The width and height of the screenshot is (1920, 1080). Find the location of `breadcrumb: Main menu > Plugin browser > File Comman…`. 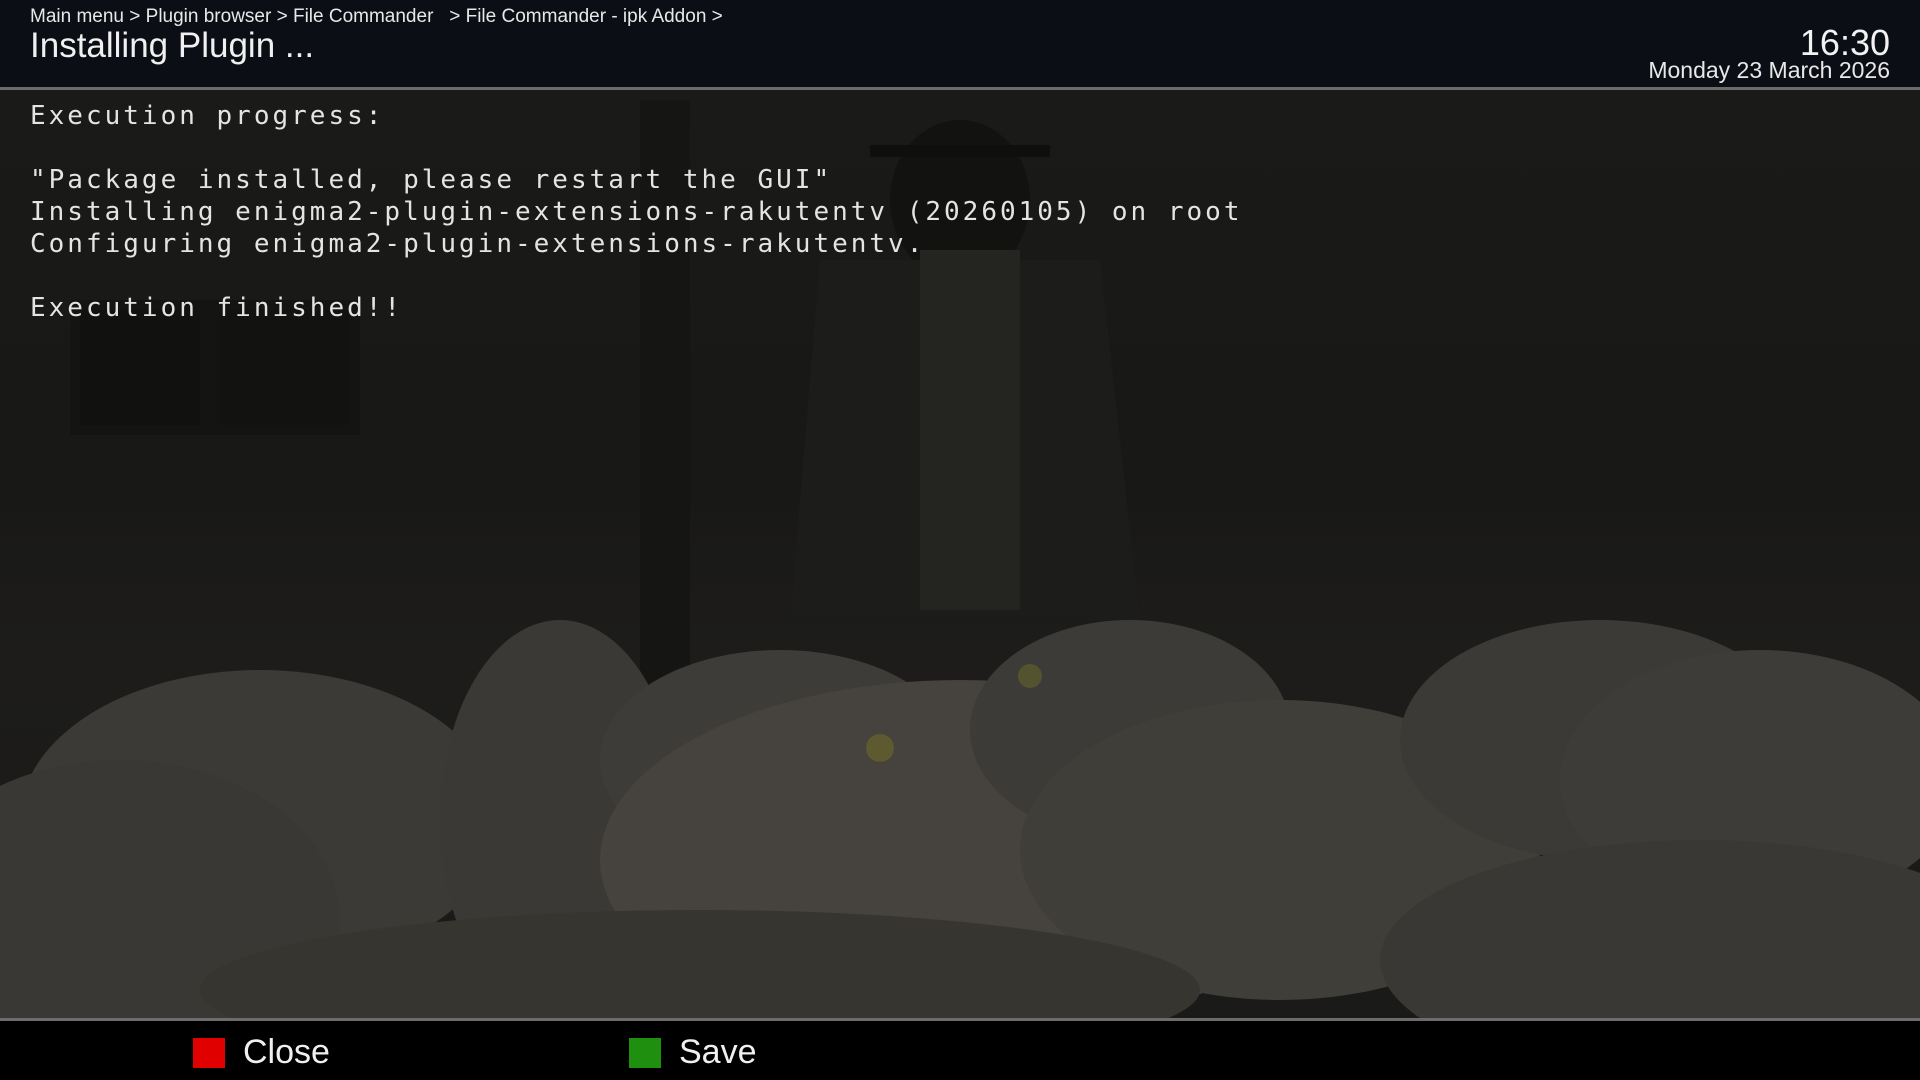

breadcrumb: Main menu > Plugin browser > File Comman… is located at coordinates (376, 16).